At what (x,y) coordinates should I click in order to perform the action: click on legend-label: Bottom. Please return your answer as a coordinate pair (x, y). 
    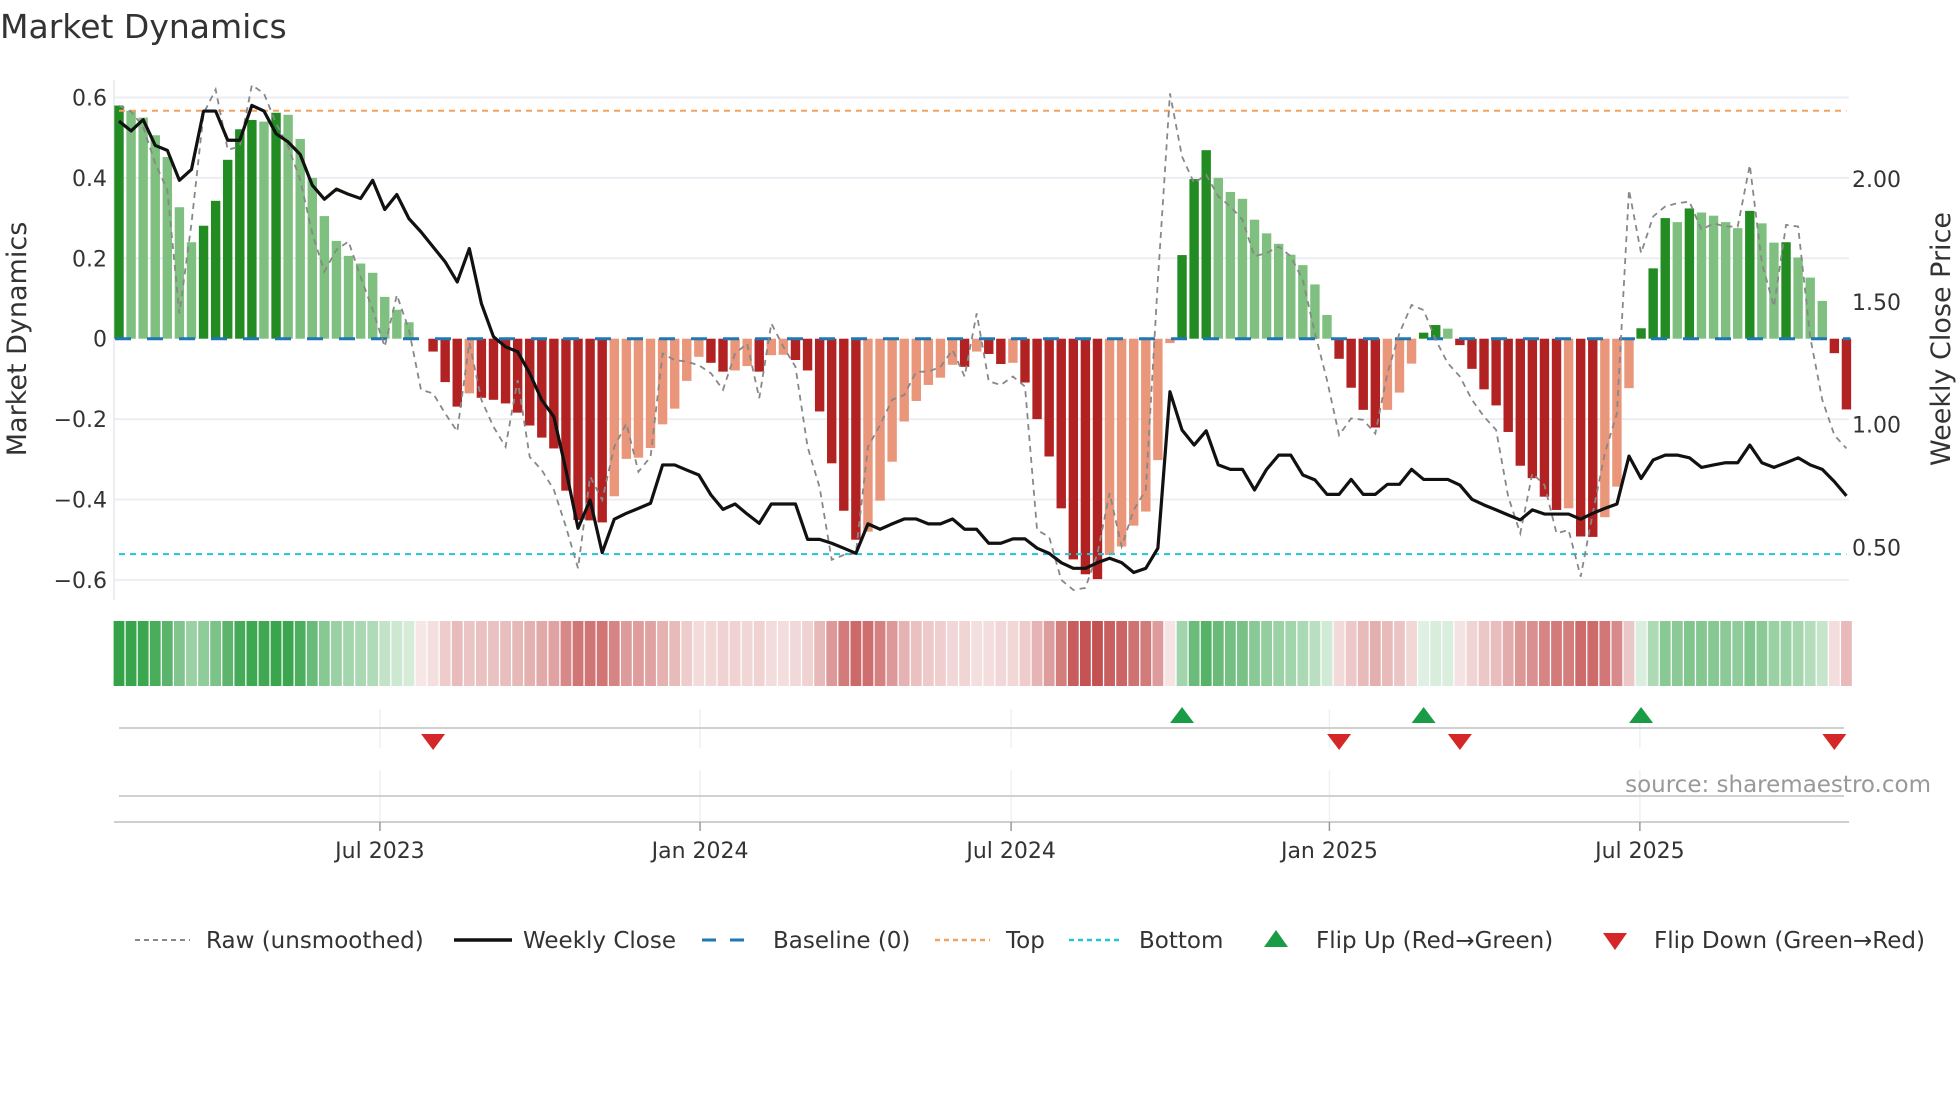
    Looking at the image, I should click on (1181, 941).